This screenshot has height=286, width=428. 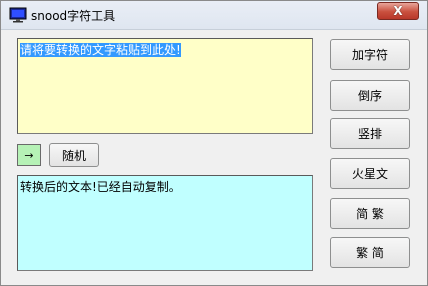 I want to click on traditional-to-simplified-button: 繁 简, so click(x=370, y=252).